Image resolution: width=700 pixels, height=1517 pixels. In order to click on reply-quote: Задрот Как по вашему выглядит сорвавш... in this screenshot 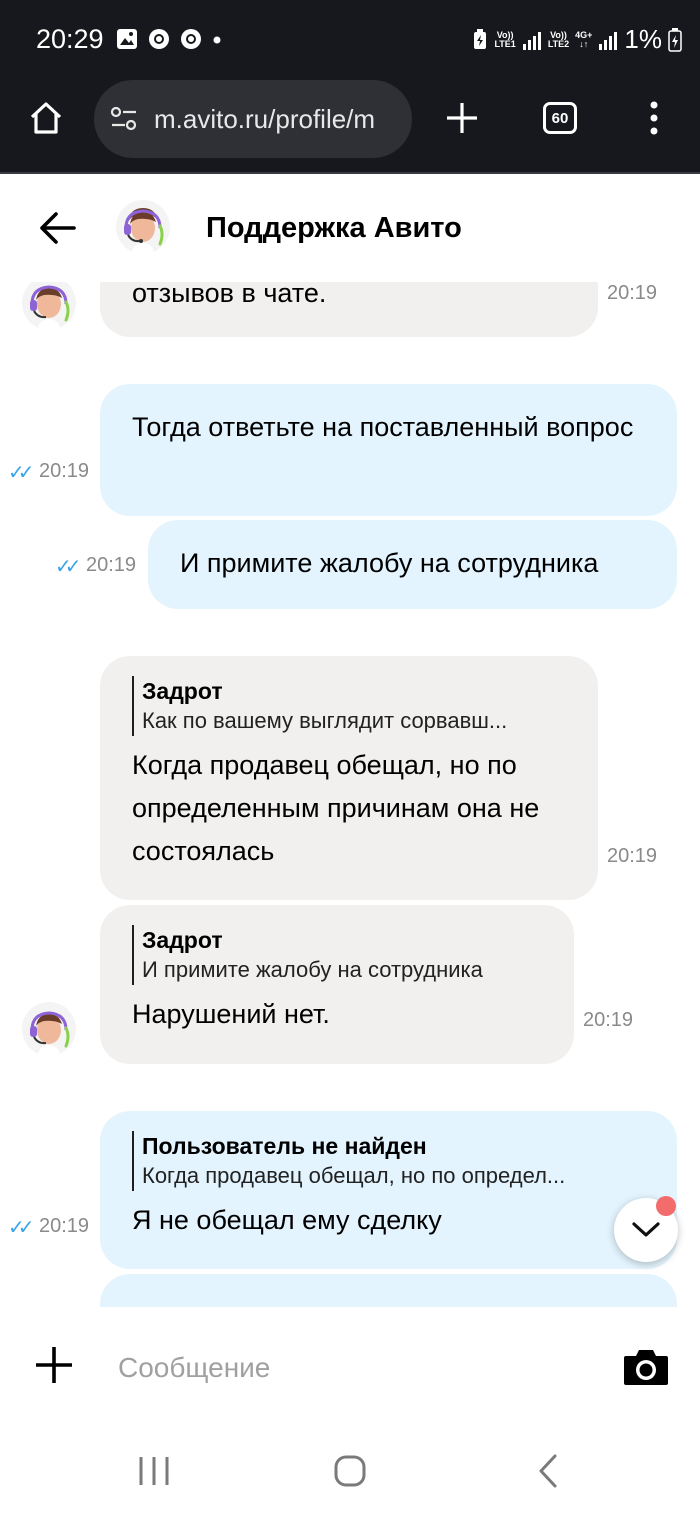, I will do `click(349, 706)`.